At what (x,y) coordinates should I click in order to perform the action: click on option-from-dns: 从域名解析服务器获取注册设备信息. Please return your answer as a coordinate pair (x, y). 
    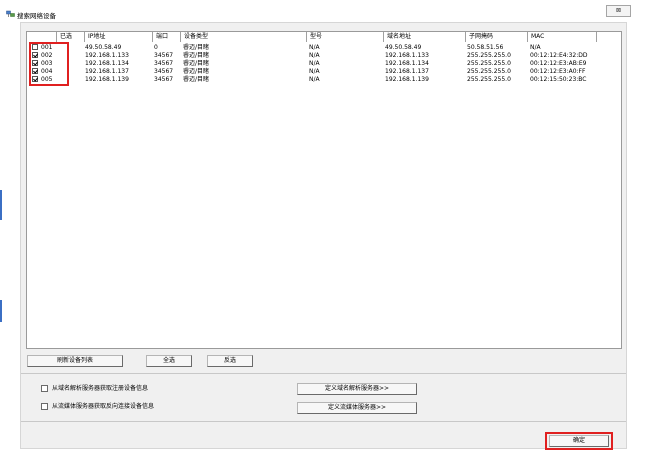
    Looking at the image, I should click on (94, 389).